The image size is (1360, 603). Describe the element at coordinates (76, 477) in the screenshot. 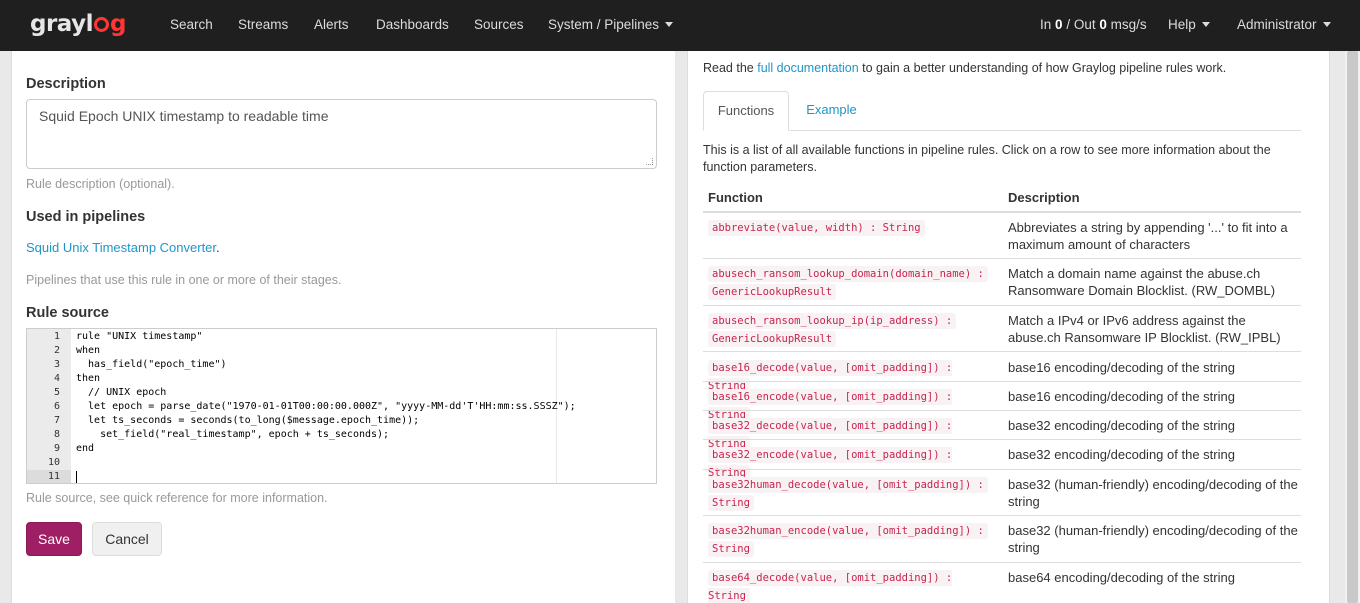

I see `text-cursor` at that location.